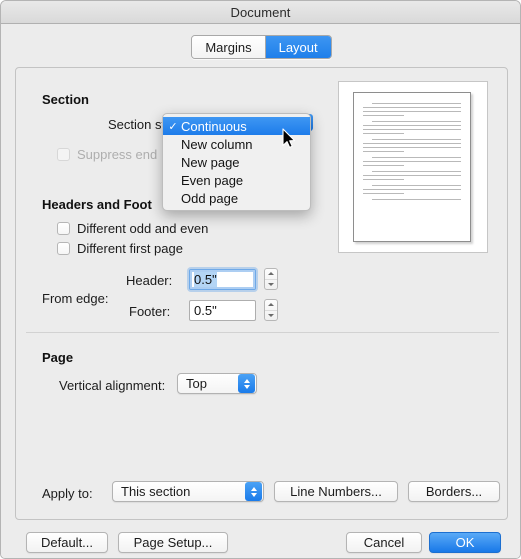 This screenshot has height=559, width=521. I want to click on document-preview, so click(413, 167).